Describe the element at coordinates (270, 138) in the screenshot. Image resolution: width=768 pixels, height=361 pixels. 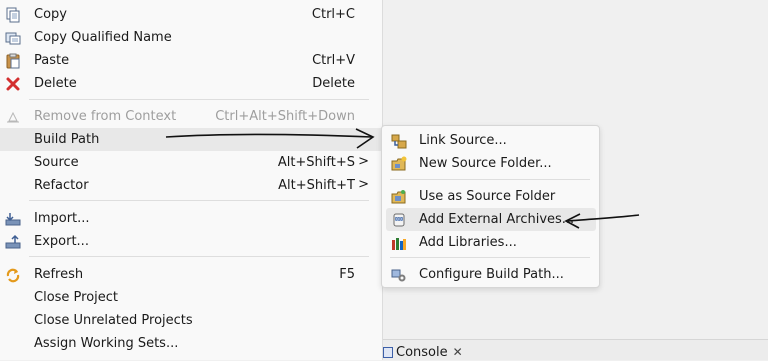
I see `hand-drawn-arrow-build-path` at that location.